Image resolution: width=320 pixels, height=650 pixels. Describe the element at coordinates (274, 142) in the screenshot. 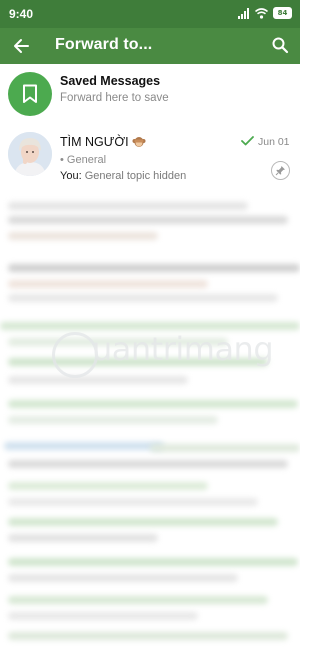

I see `chat-date: Jun 01` at that location.